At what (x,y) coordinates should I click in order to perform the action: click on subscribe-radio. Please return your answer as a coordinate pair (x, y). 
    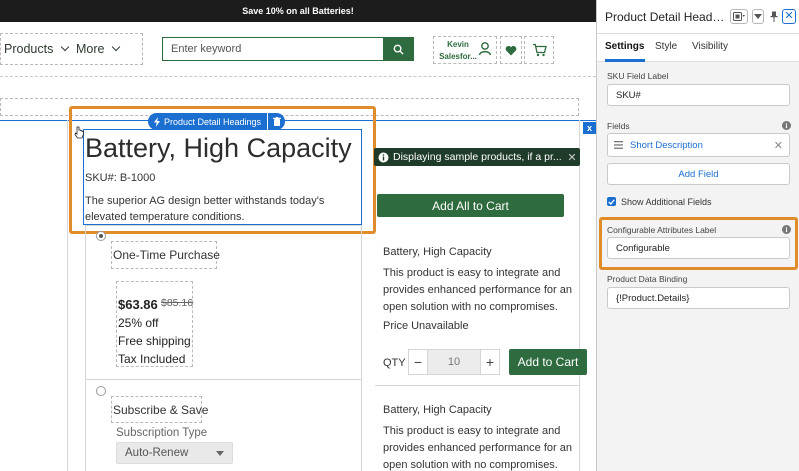
    Looking at the image, I should click on (101, 391).